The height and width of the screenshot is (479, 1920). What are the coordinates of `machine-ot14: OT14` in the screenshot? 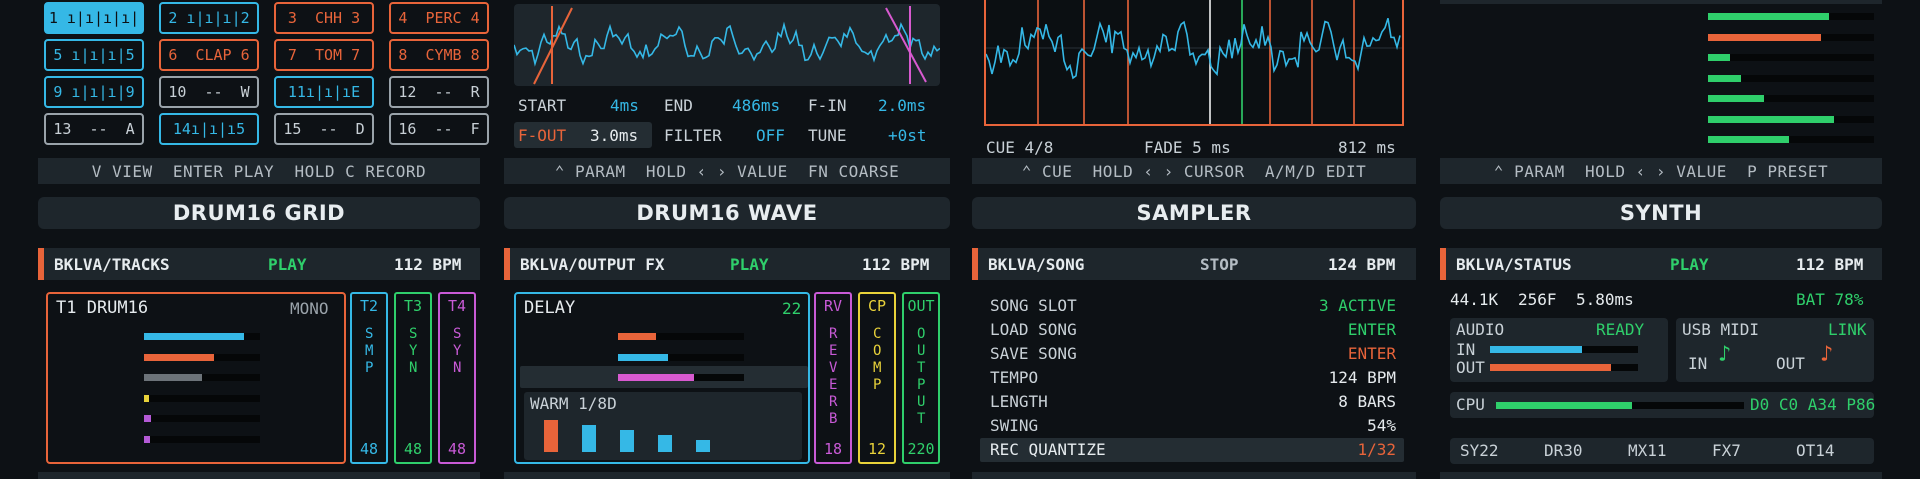 It's located at (1815, 450).